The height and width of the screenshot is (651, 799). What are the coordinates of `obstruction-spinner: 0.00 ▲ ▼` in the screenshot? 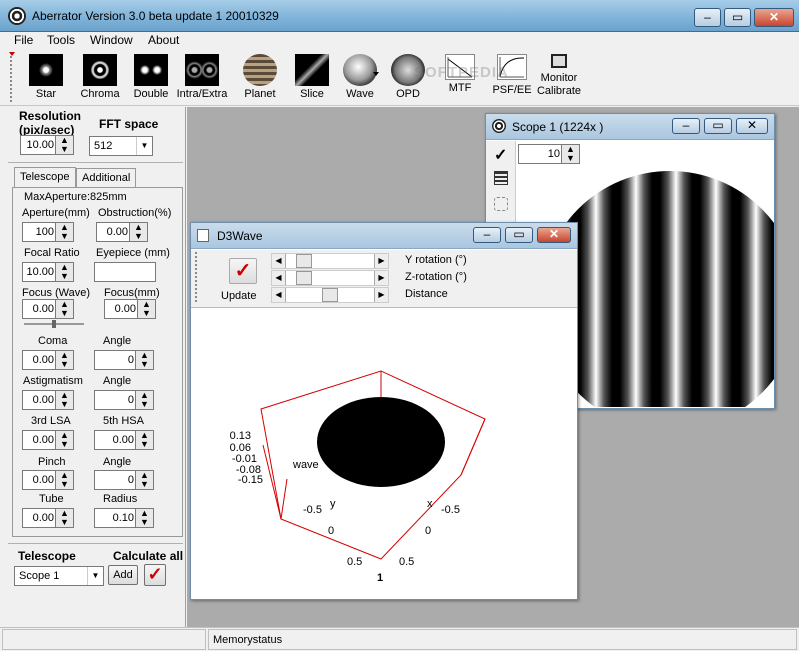 It's located at (122, 232).